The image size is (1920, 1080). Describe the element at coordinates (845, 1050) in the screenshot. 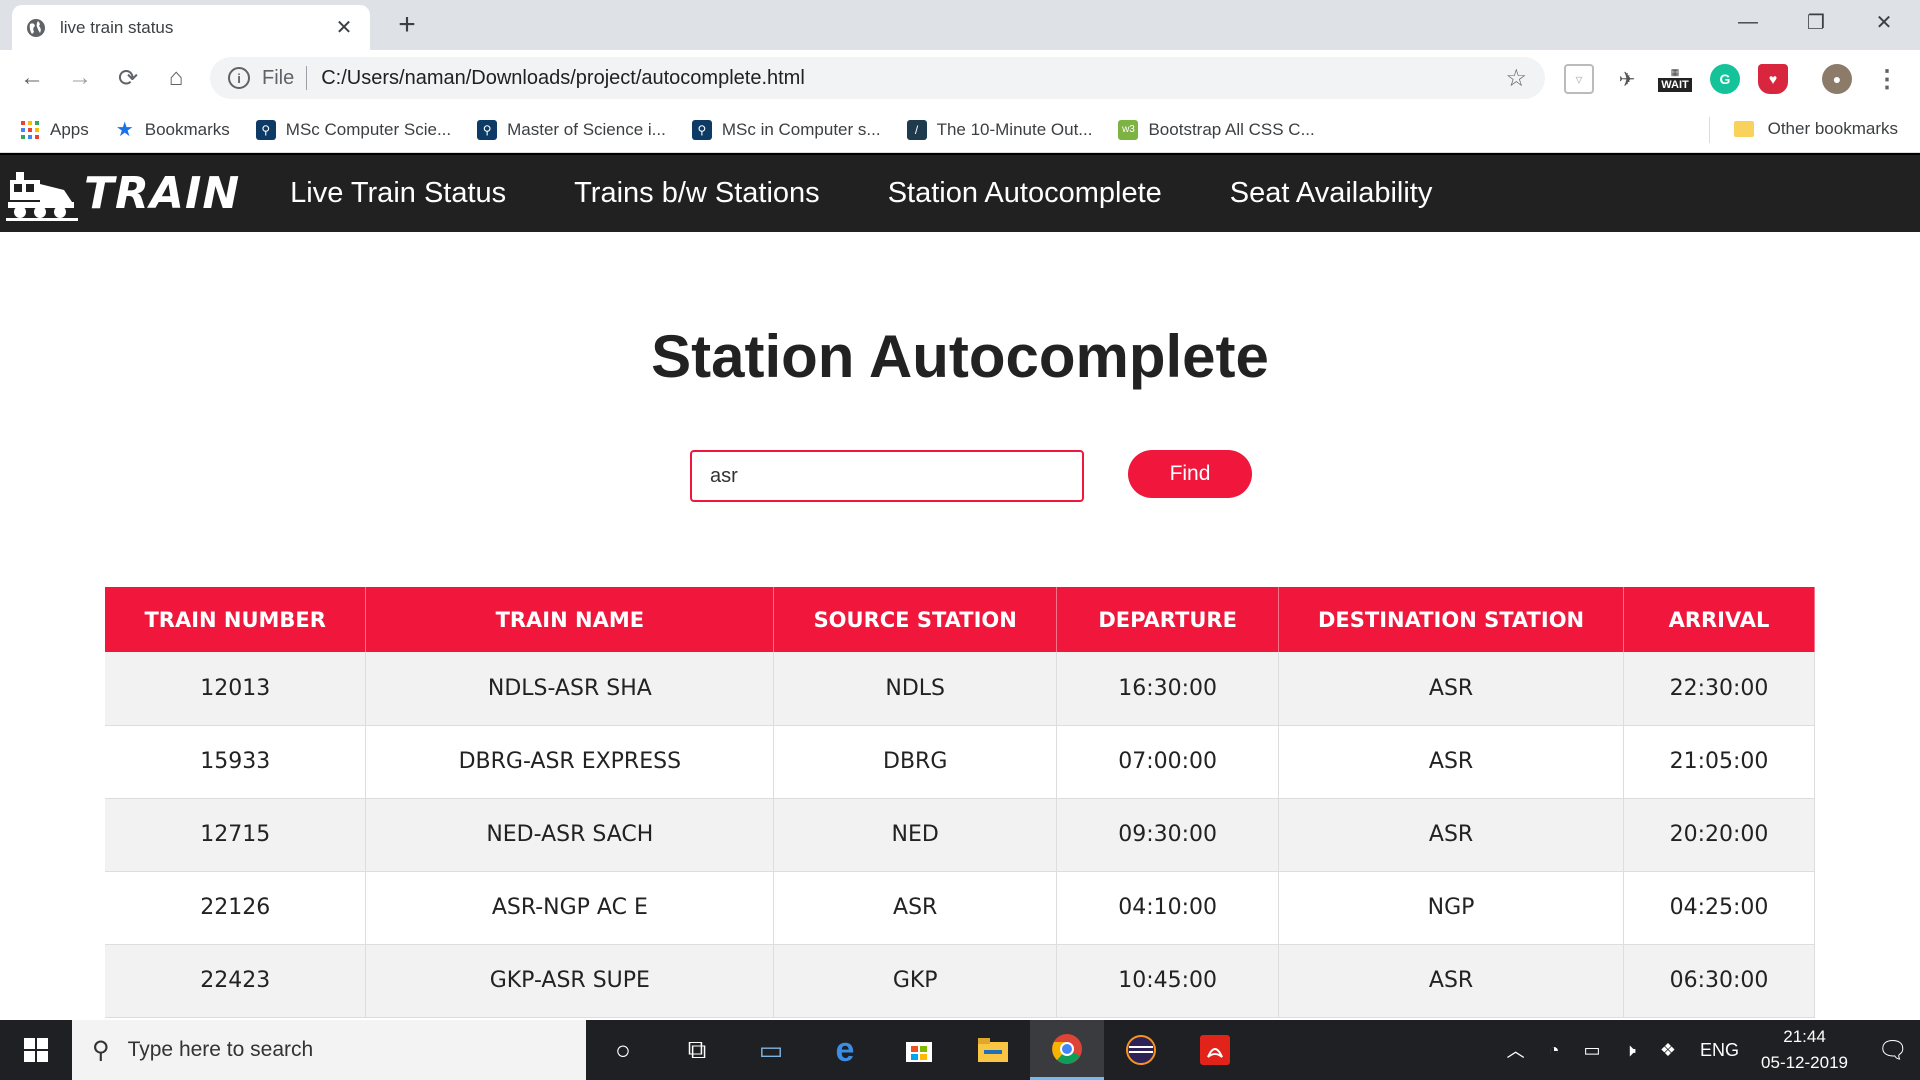

I see `edge-browser-icon: e` at that location.